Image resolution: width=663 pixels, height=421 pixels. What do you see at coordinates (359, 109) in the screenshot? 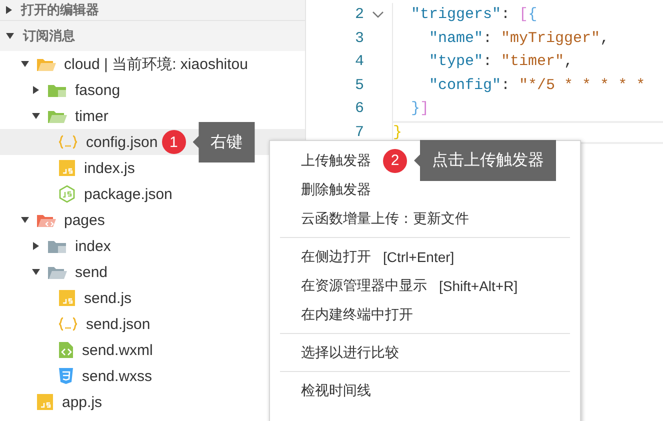
I see `line-number: 6` at bounding box center [359, 109].